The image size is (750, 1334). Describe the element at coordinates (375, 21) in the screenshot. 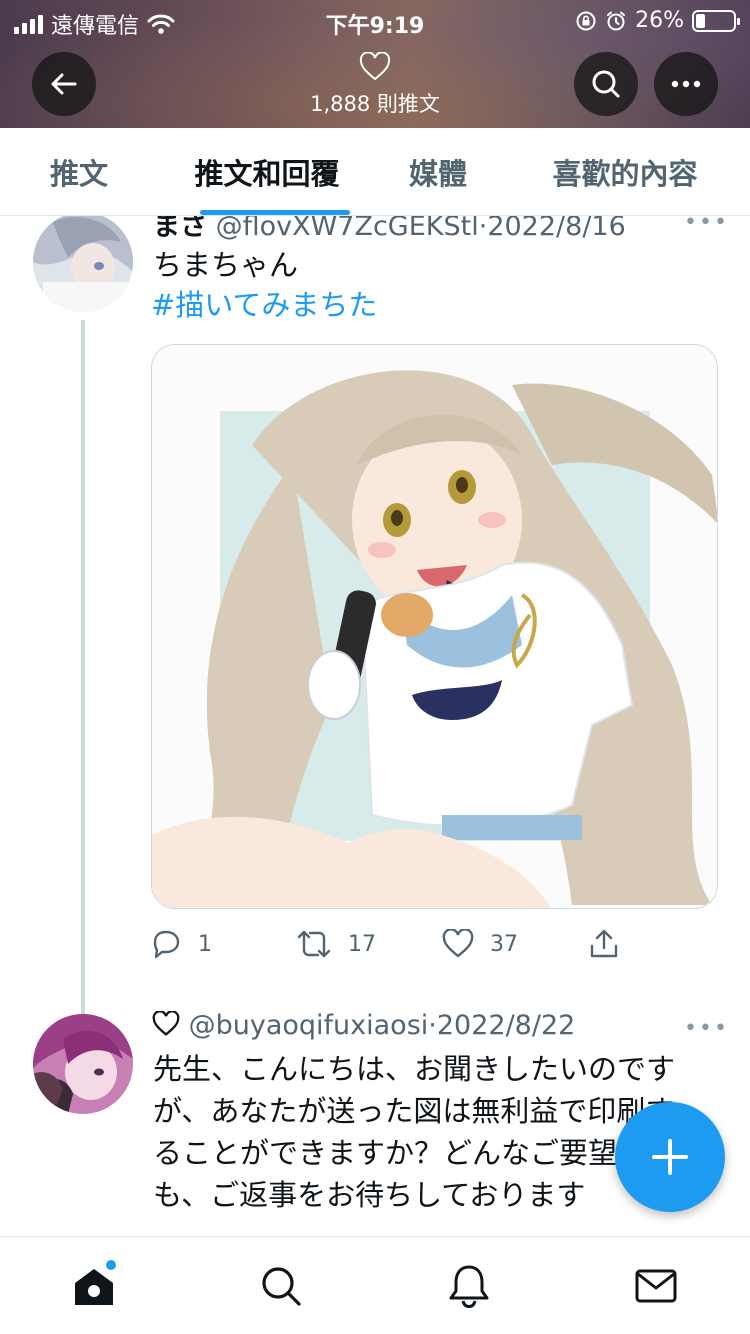

I see `status-bar: 遠傳電信 下午9:19 26%` at that location.